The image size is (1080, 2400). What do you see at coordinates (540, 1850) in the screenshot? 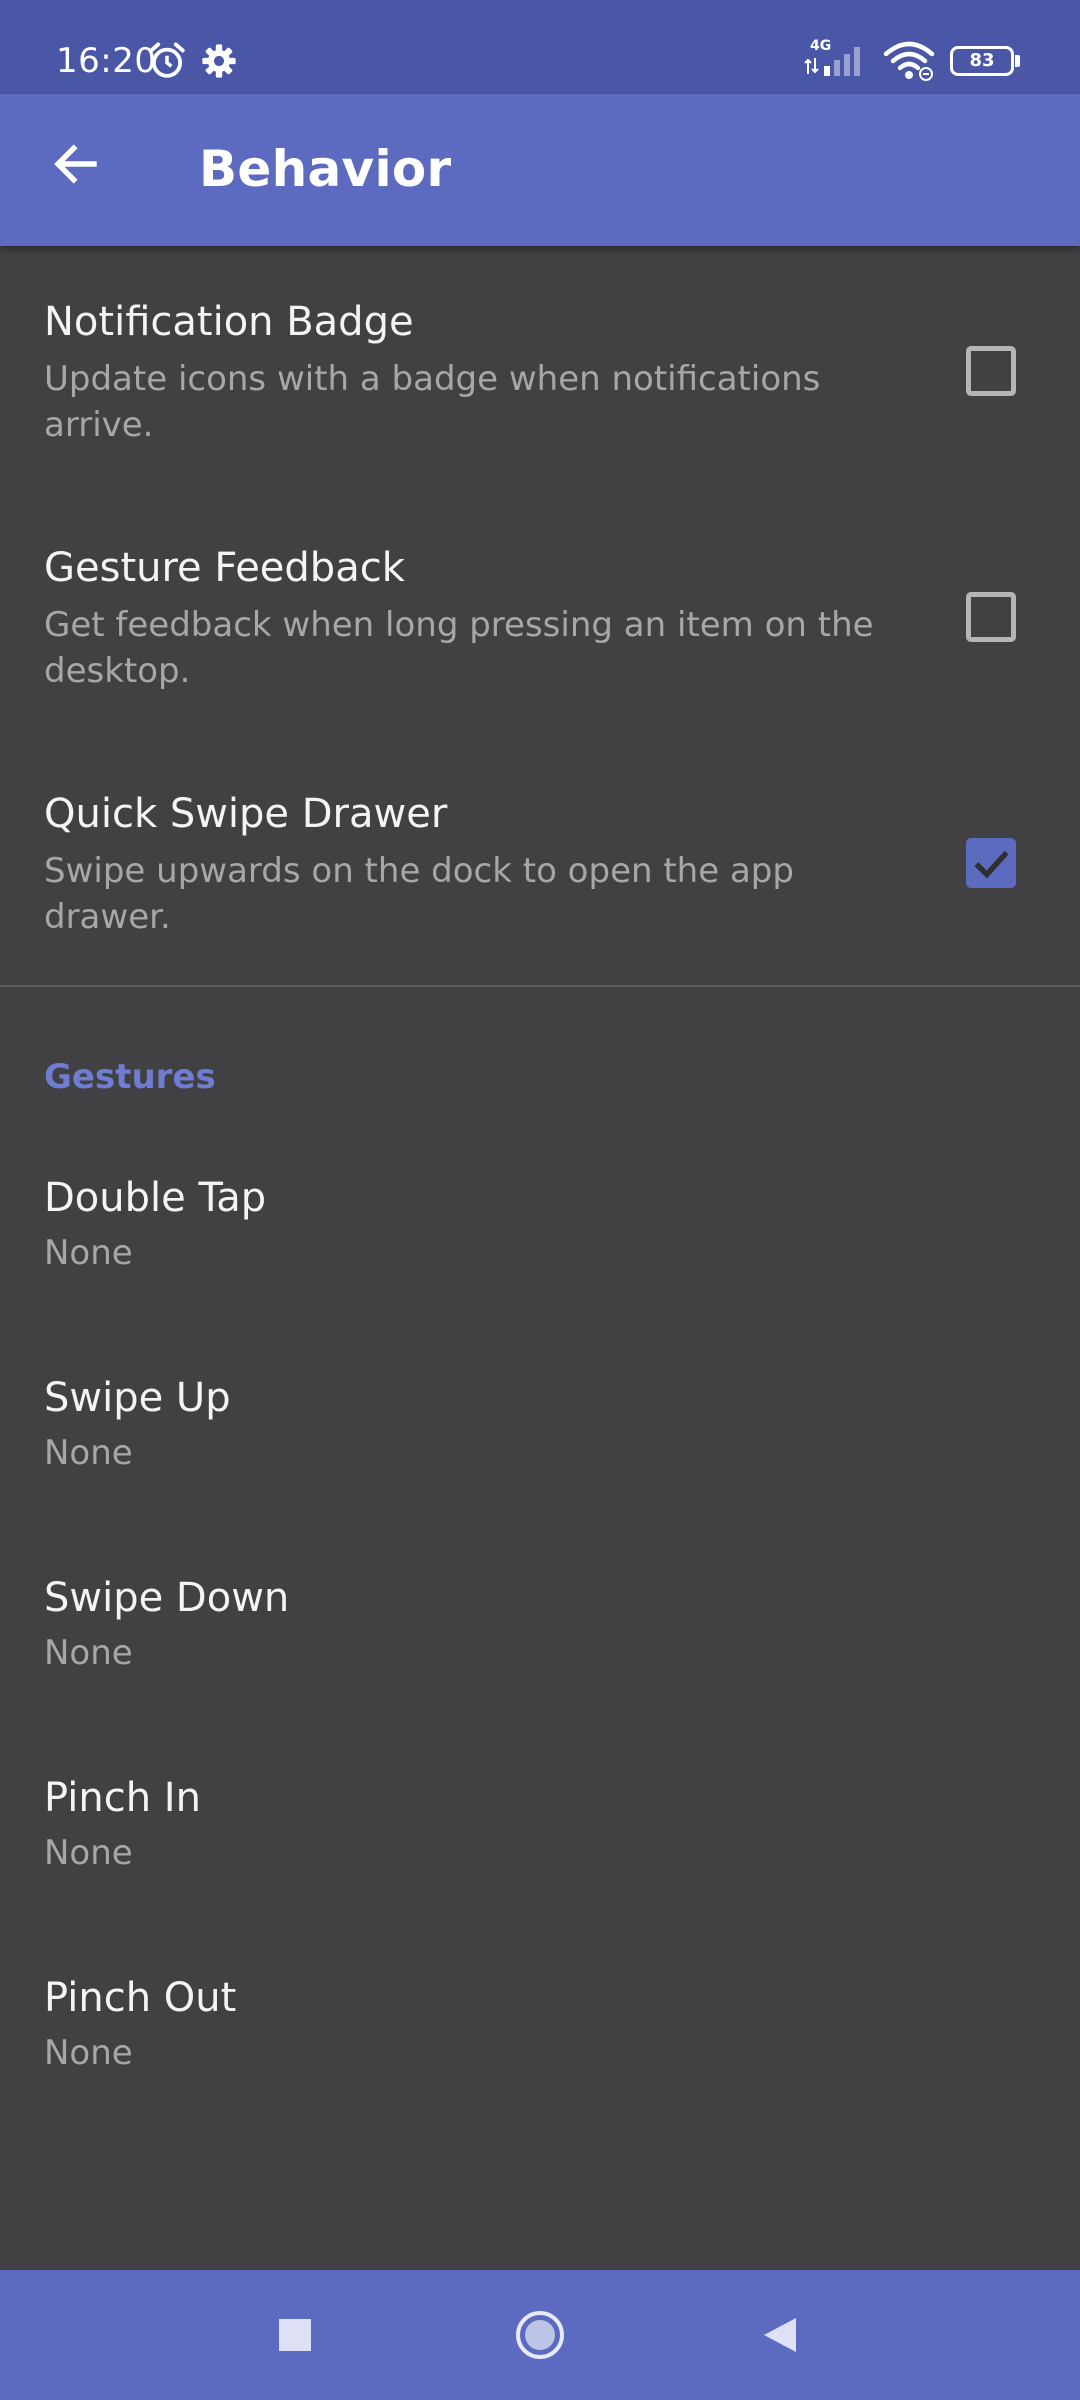
I see `pref-pinch-in: Pinch In None` at bounding box center [540, 1850].